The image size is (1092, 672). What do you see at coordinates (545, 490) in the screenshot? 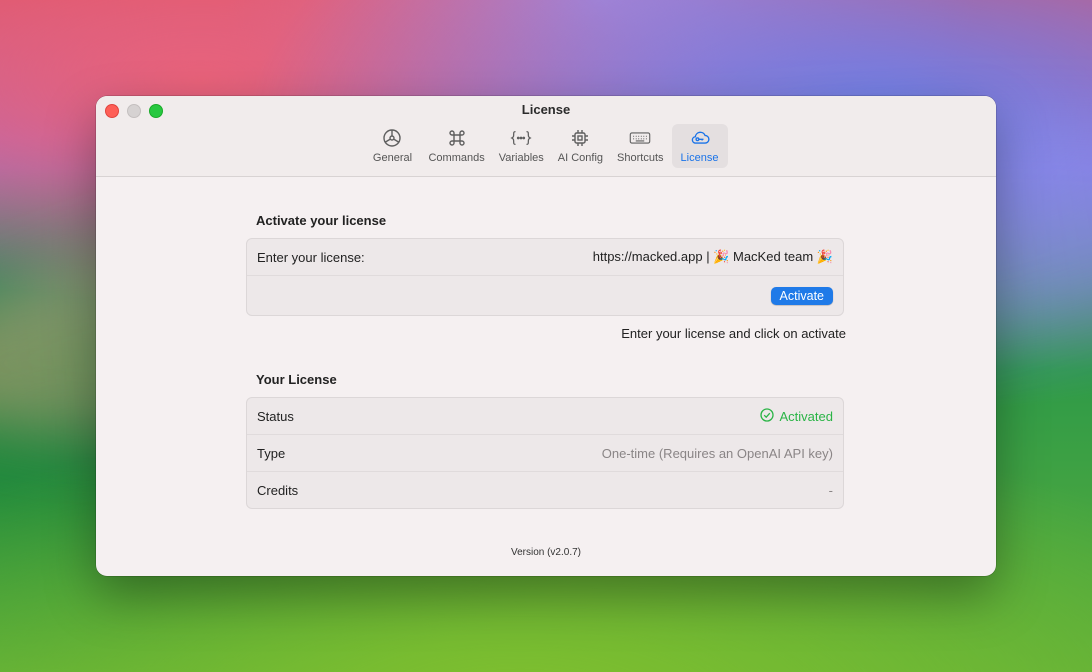
I see `table-row: Credits -` at bounding box center [545, 490].